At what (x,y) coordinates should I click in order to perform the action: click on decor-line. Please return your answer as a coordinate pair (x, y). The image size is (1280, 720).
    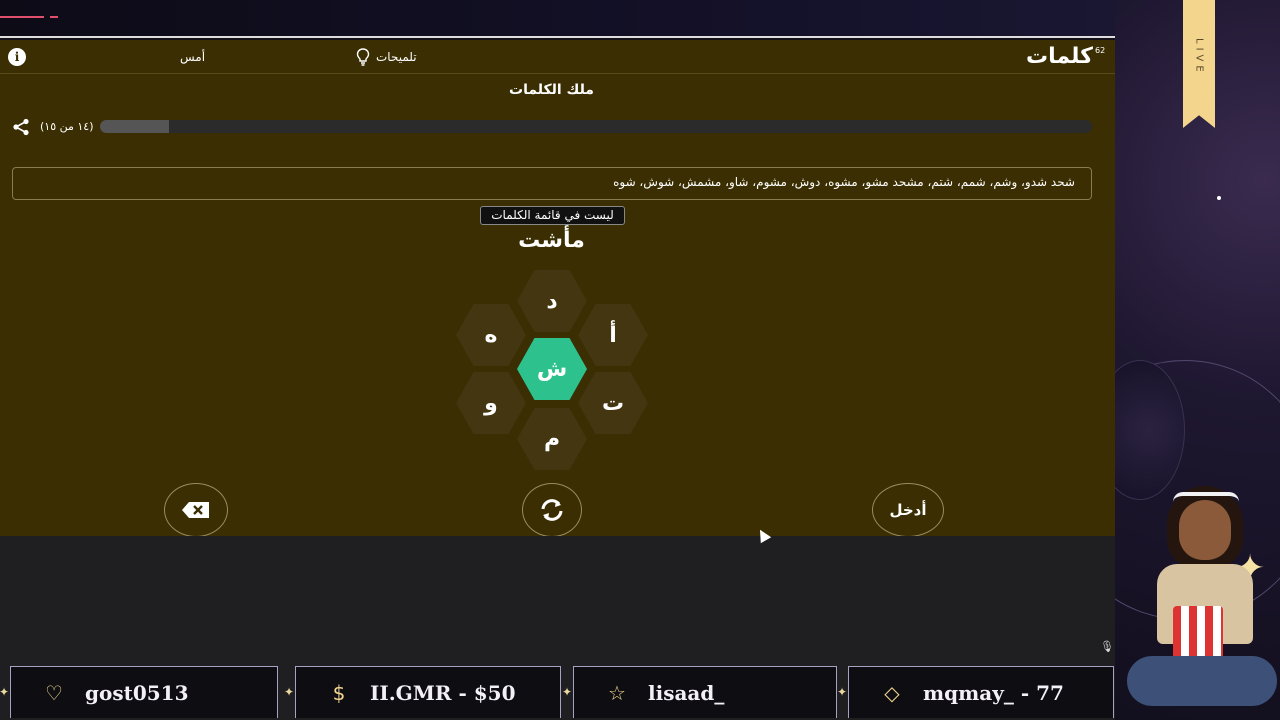
    Looking at the image, I should click on (557, 37).